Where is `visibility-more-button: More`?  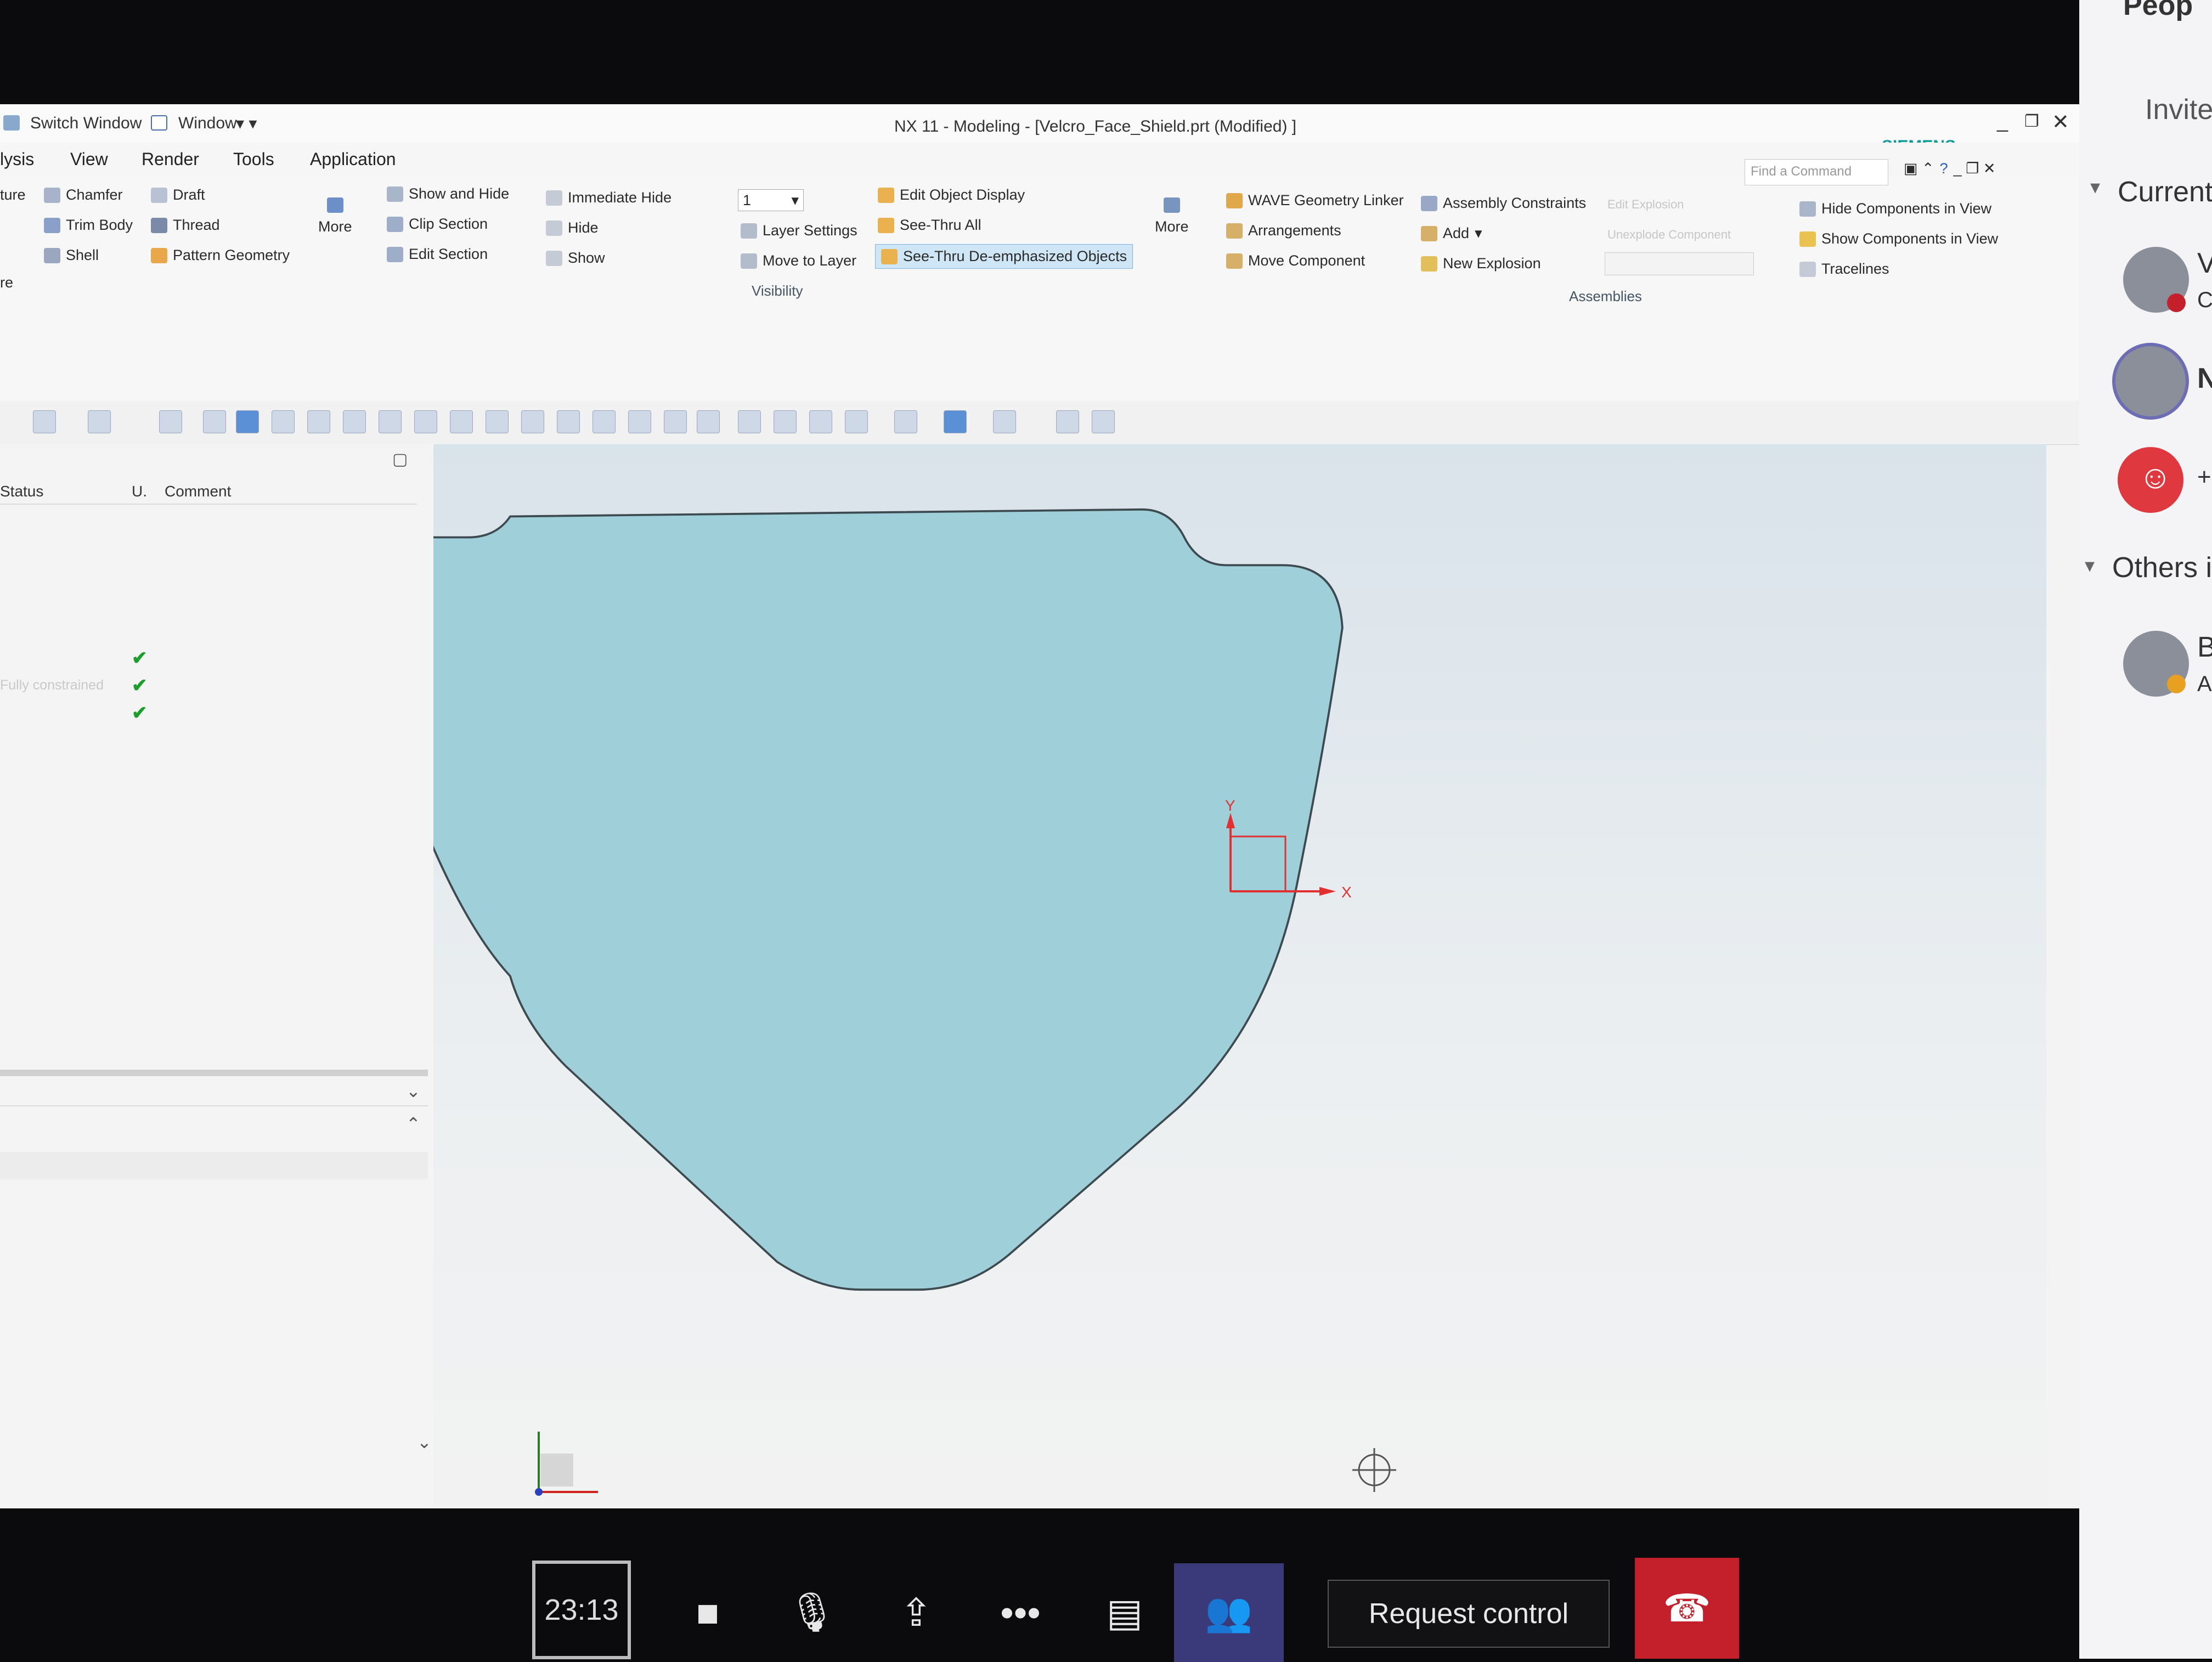
visibility-more-button: More is located at coordinates (1172, 216).